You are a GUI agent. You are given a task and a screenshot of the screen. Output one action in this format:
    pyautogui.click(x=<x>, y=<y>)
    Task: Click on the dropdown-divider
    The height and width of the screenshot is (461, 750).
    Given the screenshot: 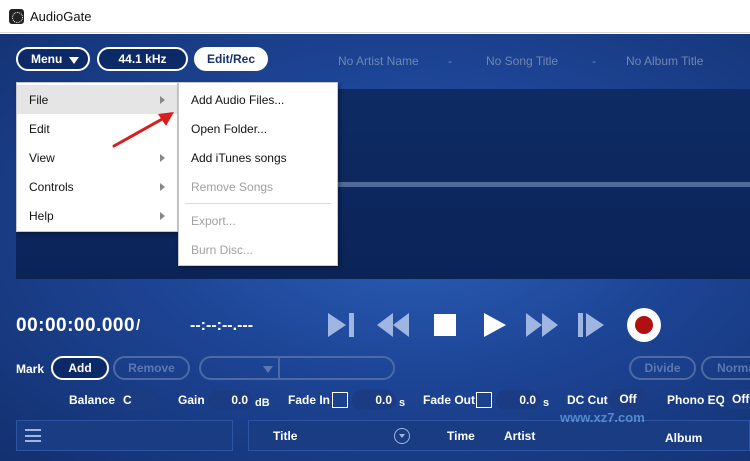 What is the action you would take?
    pyautogui.click(x=279, y=368)
    